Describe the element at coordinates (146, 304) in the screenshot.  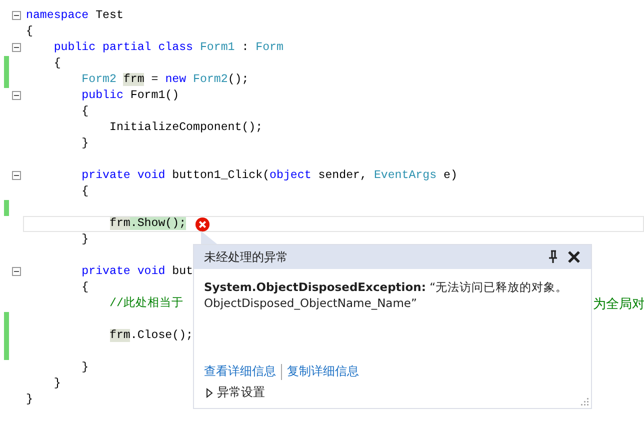
I see `code-line: //此处相当于` at that location.